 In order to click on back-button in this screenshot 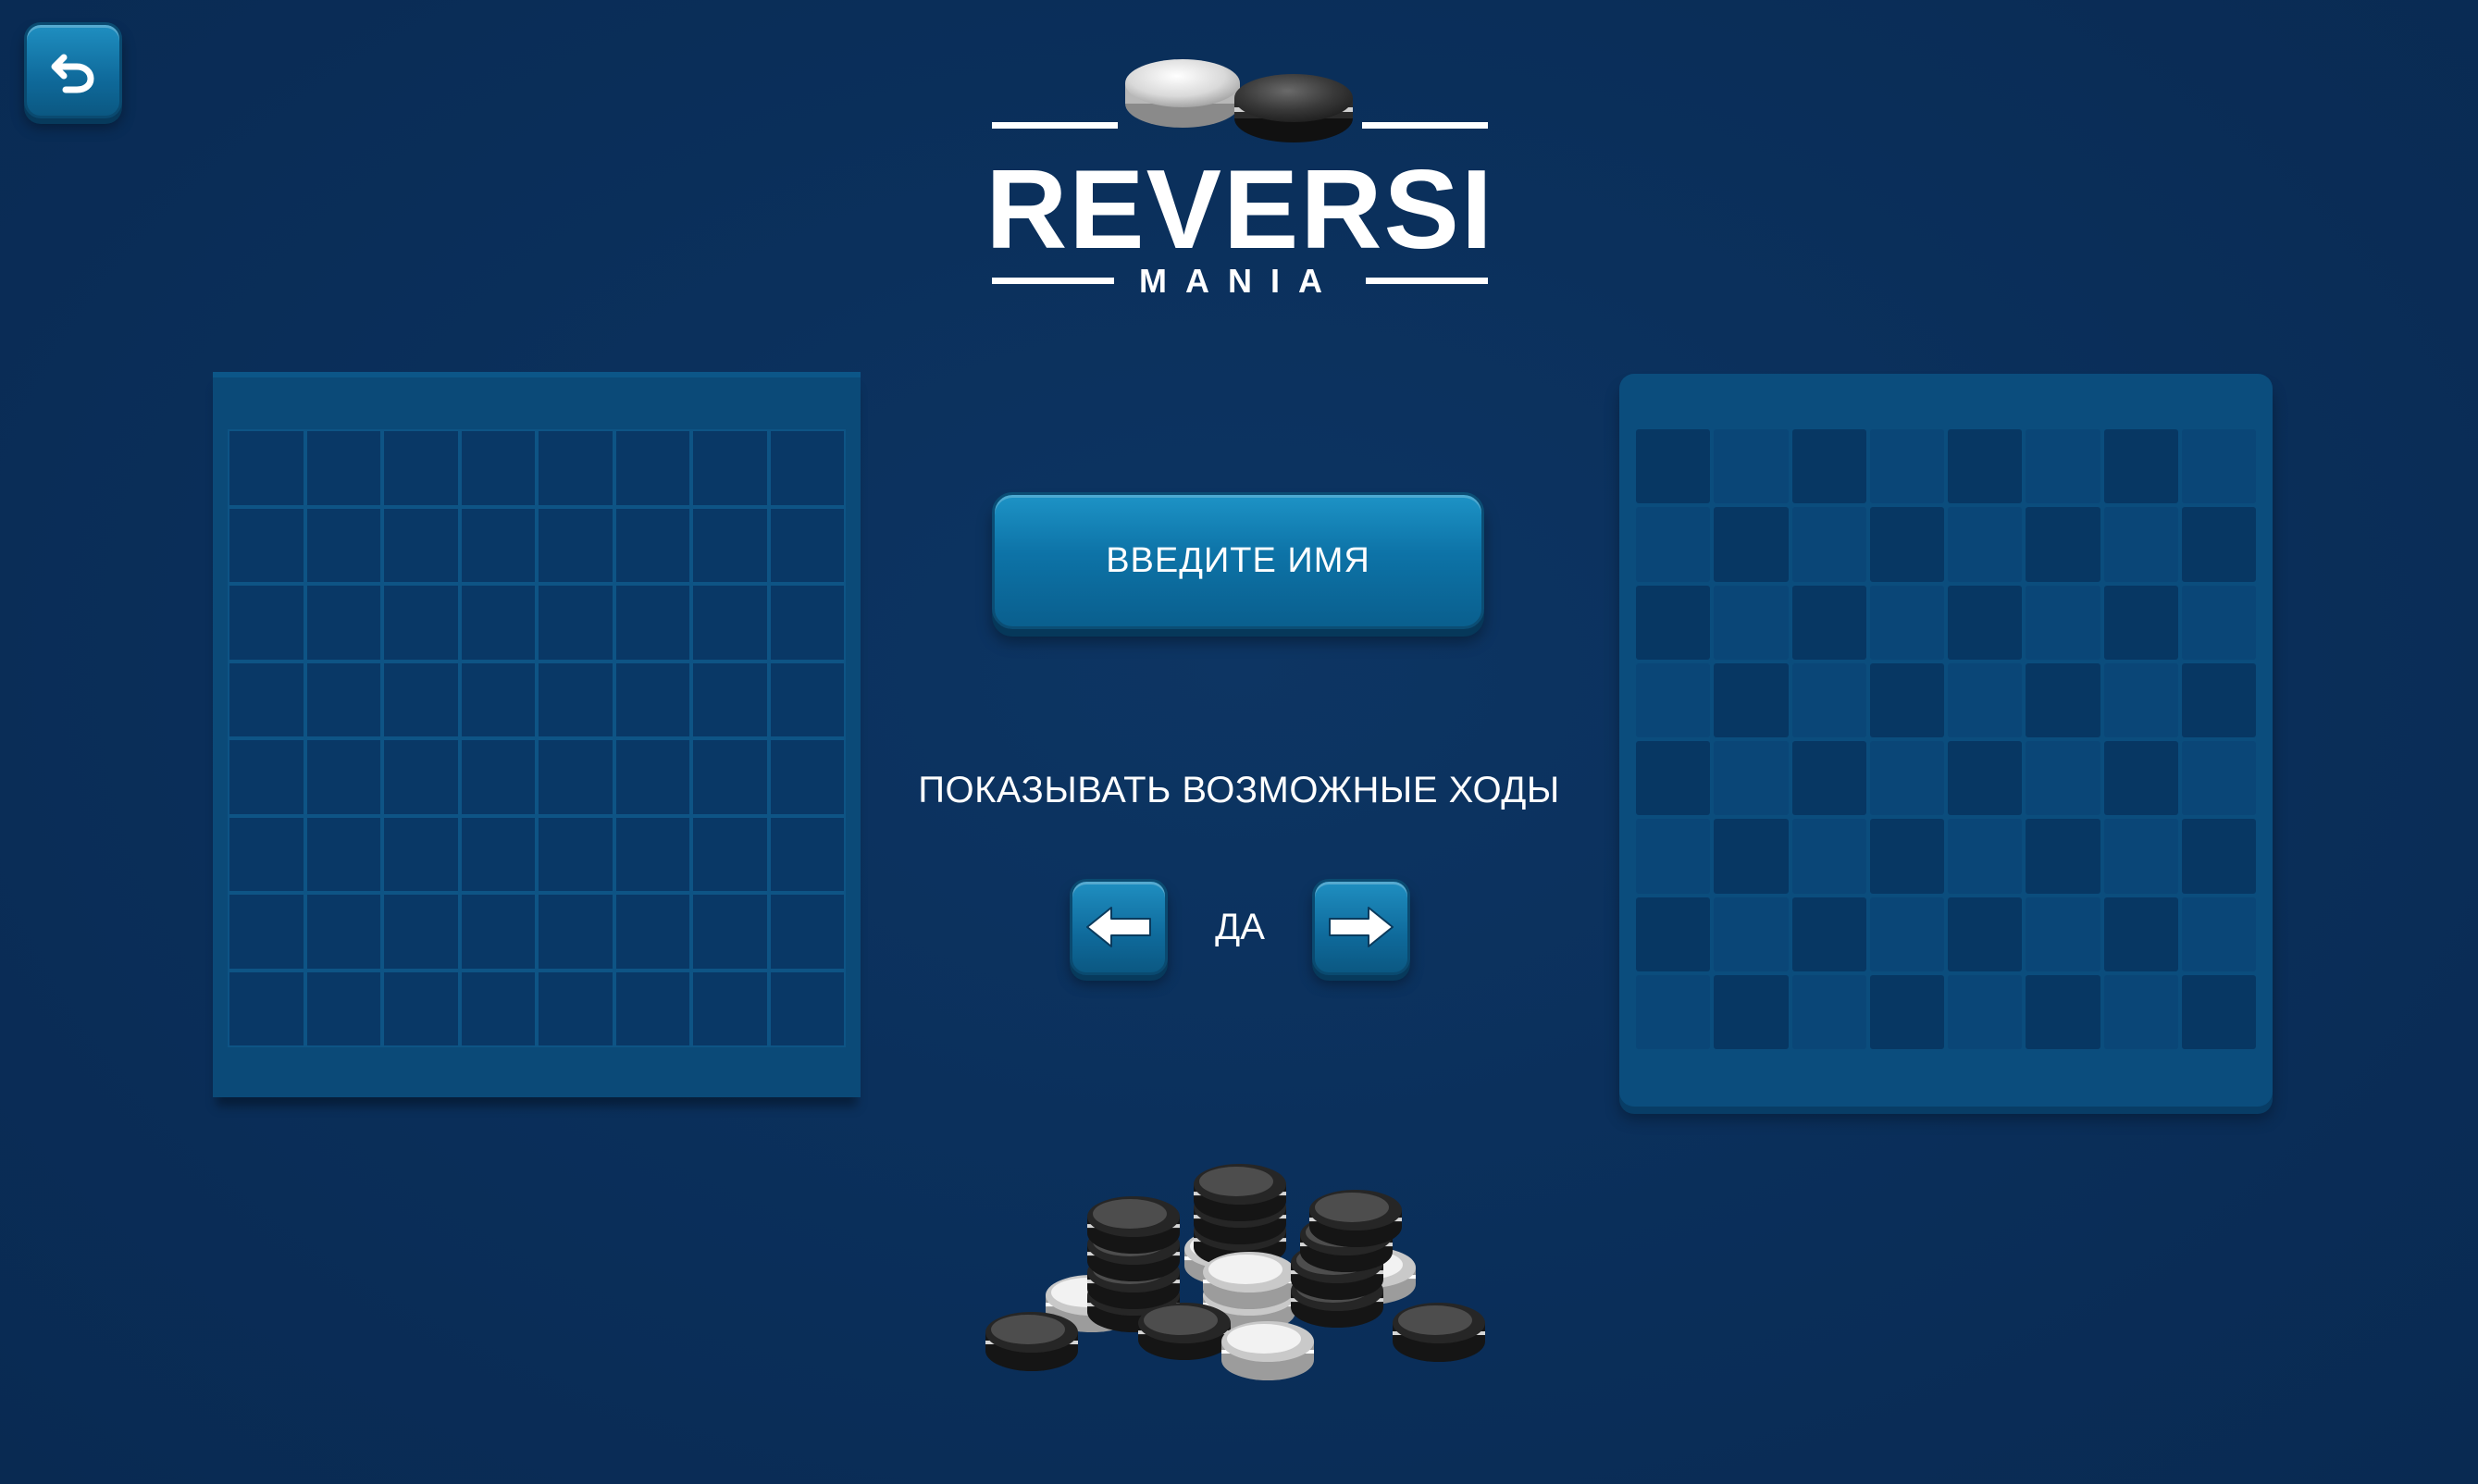, I will do `click(73, 70)`.